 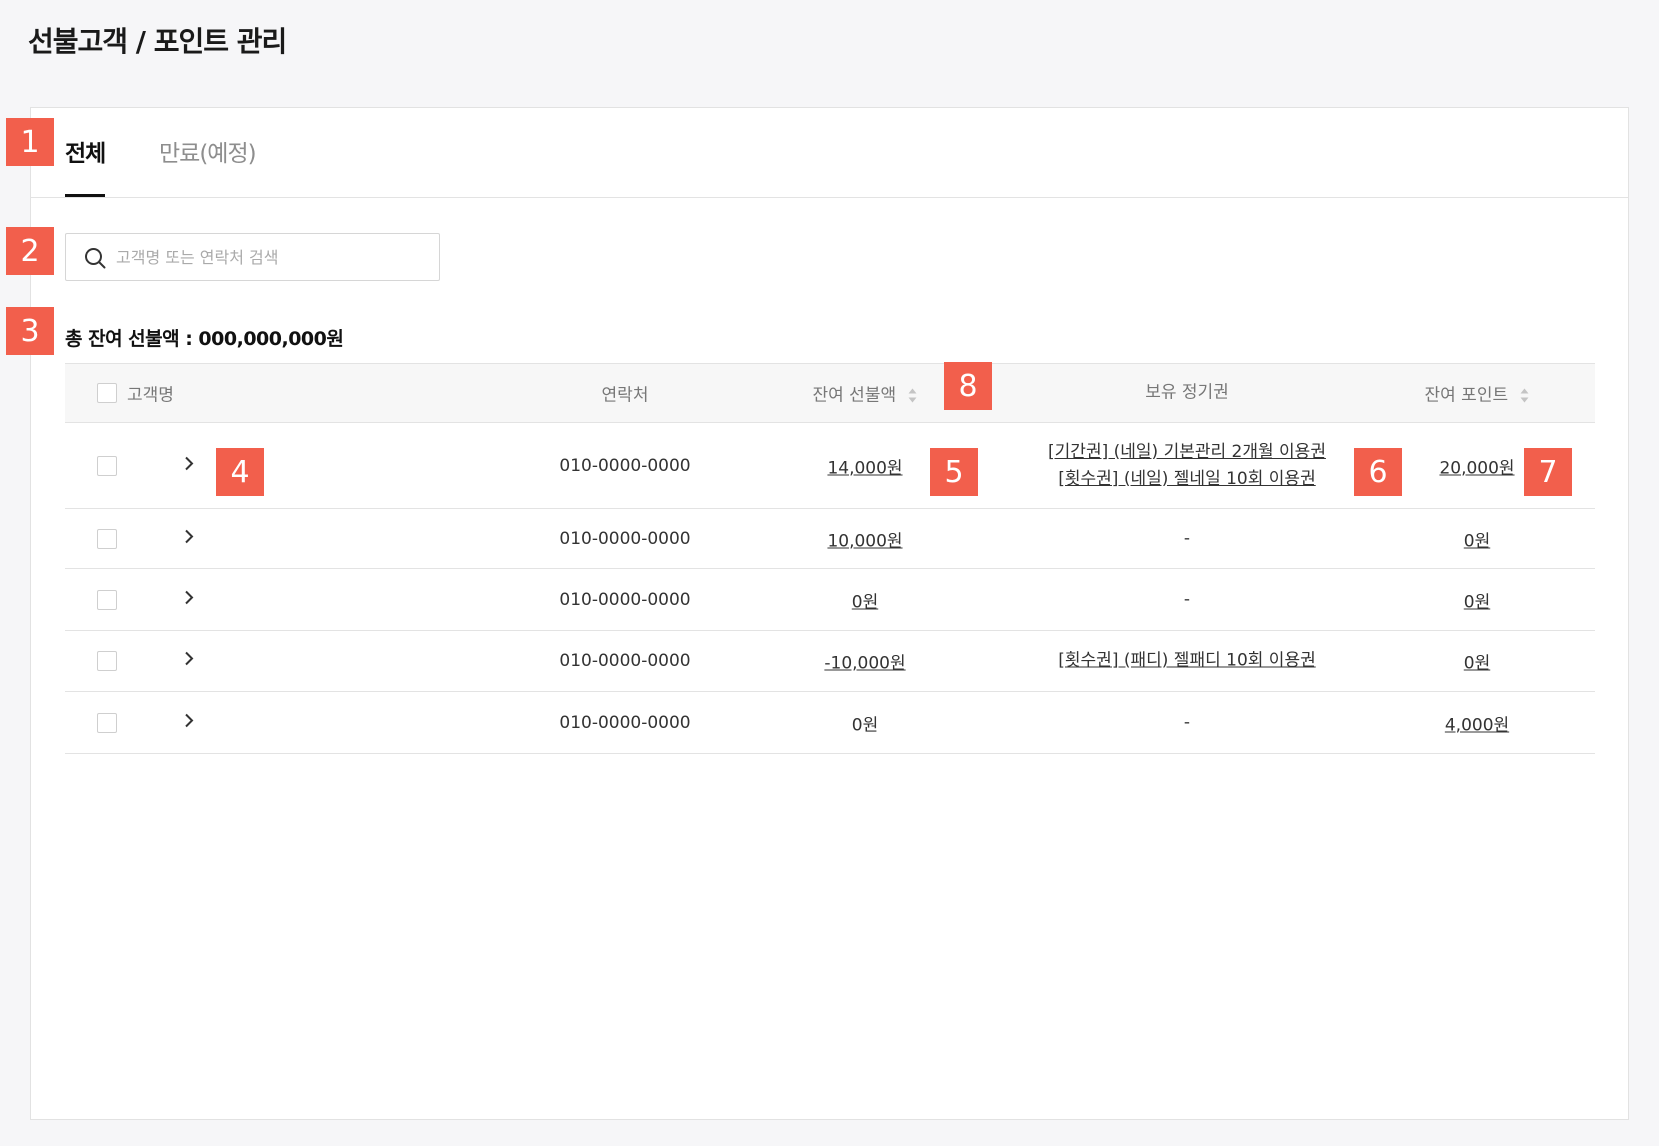 What do you see at coordinates (1476, 465) in the screenshot?
I see `points-balance: 20,000원` at bounding box center [1476, 465].